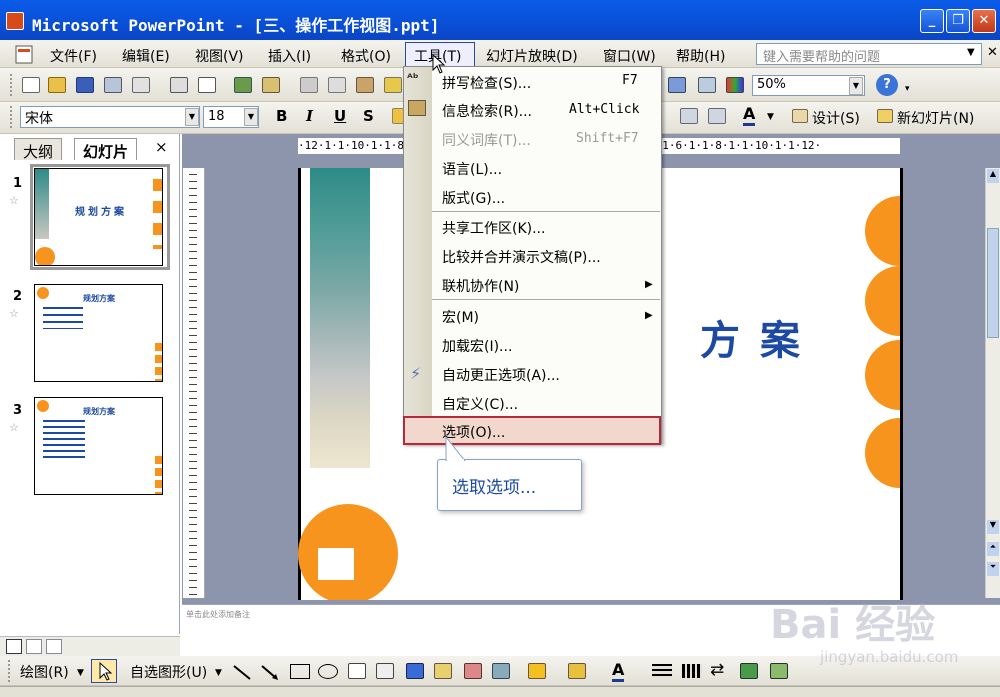 This screenshot has height=697, width=1000. Describe the element at coordinates (289, 56) in the screenshot. I see `menu-insert: 插入(I)` at that location.